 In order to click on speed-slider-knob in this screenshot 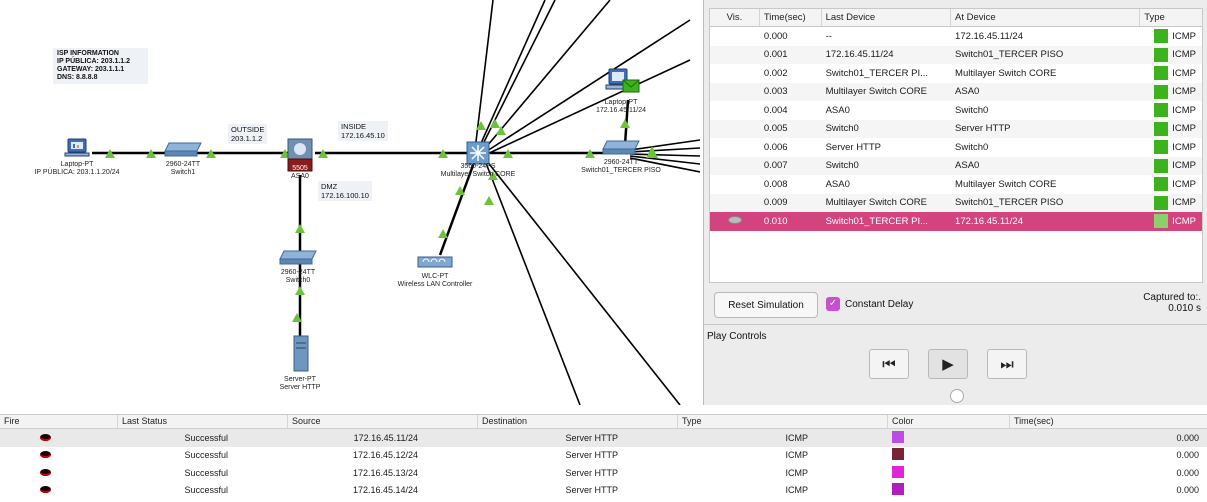, I will do `click(957, 396)`.